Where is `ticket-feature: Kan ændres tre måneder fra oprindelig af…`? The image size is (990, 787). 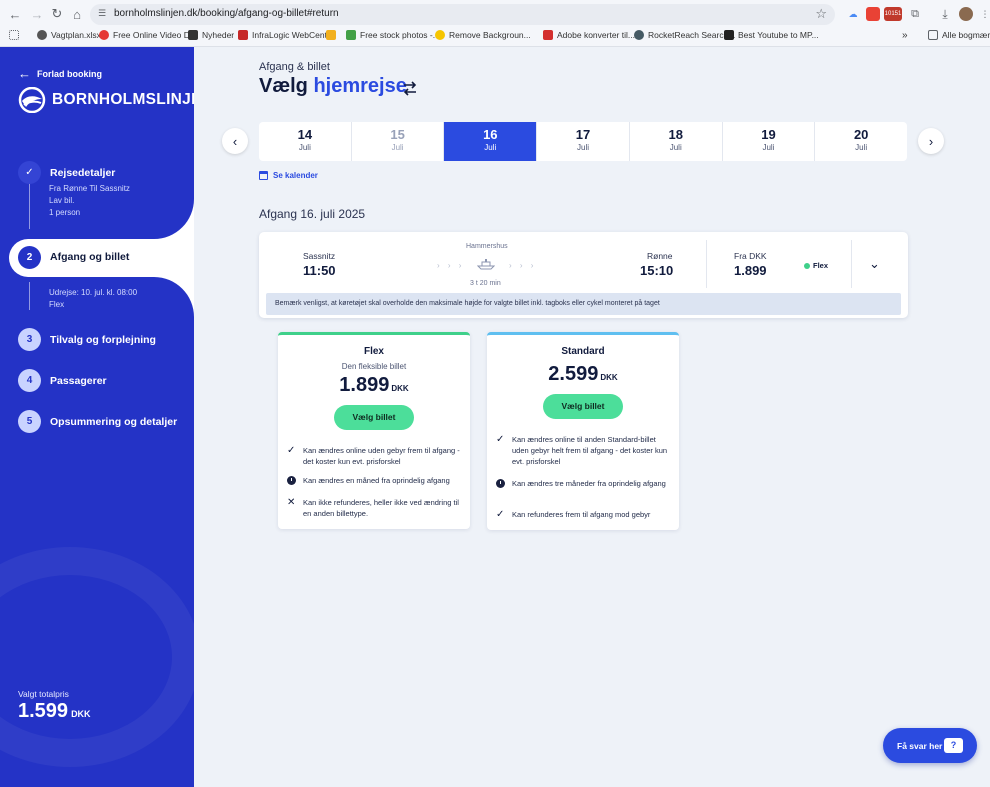
ticket-feature: Kan ændres tre måneder fra oprindelig af… is located at coordinates (585, 483).